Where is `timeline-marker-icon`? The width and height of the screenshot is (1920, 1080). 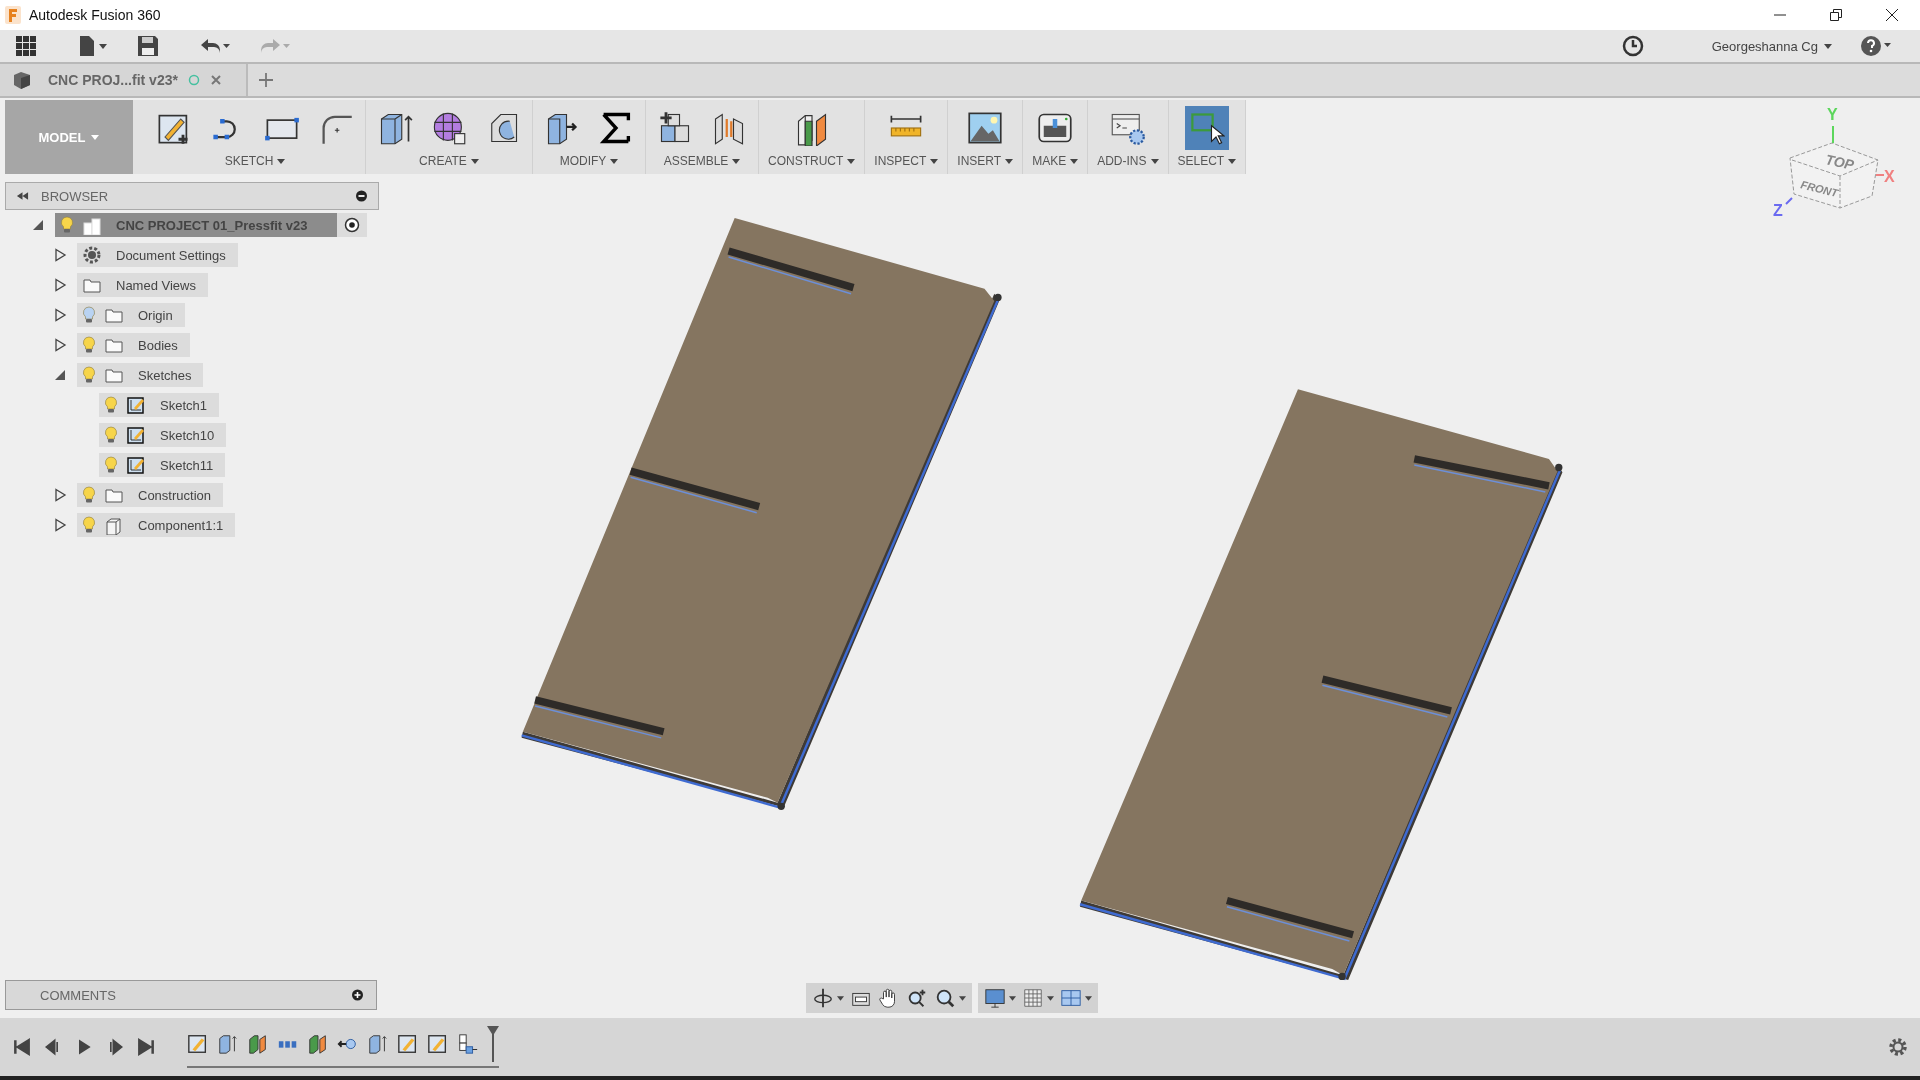
timeline-marker-icon is located at coordinates (493, 1044).